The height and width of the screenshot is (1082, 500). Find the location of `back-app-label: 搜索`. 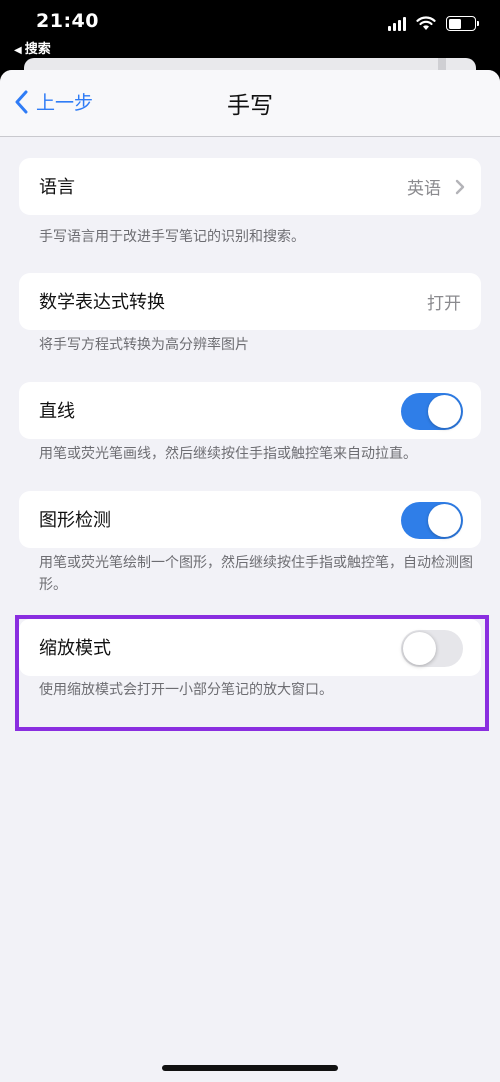

back-app-label: 搜索 is located at coordinates (37, 49).